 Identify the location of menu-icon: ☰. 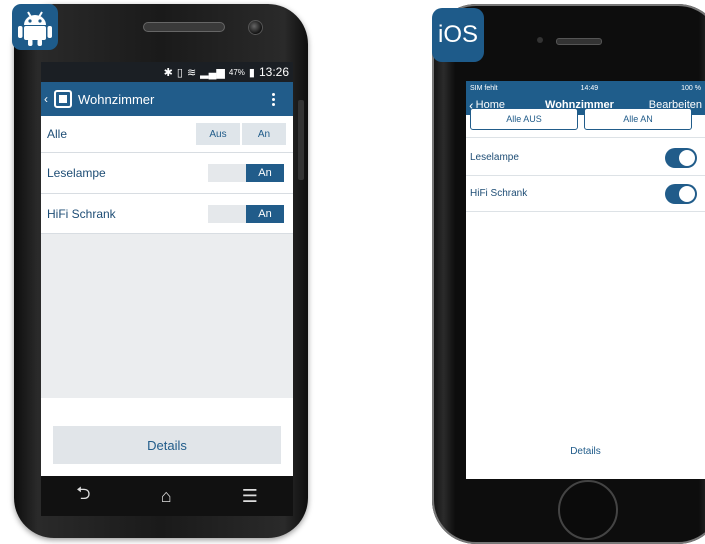
(250, 496).